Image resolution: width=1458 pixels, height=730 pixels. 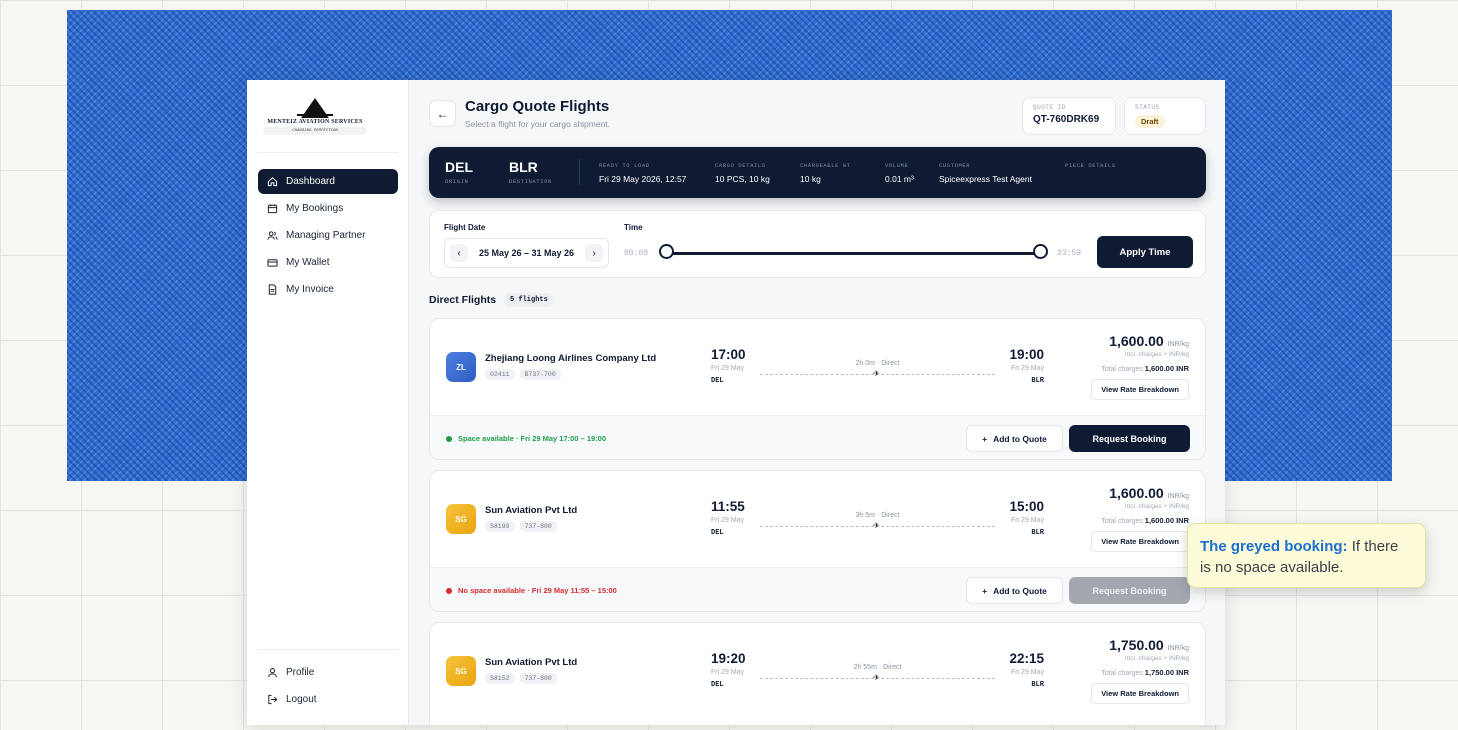 What do you see at coordinates (1040, 251) in the screenshot?
I see `slider-handle-end` at bounding box center [1040, 251].